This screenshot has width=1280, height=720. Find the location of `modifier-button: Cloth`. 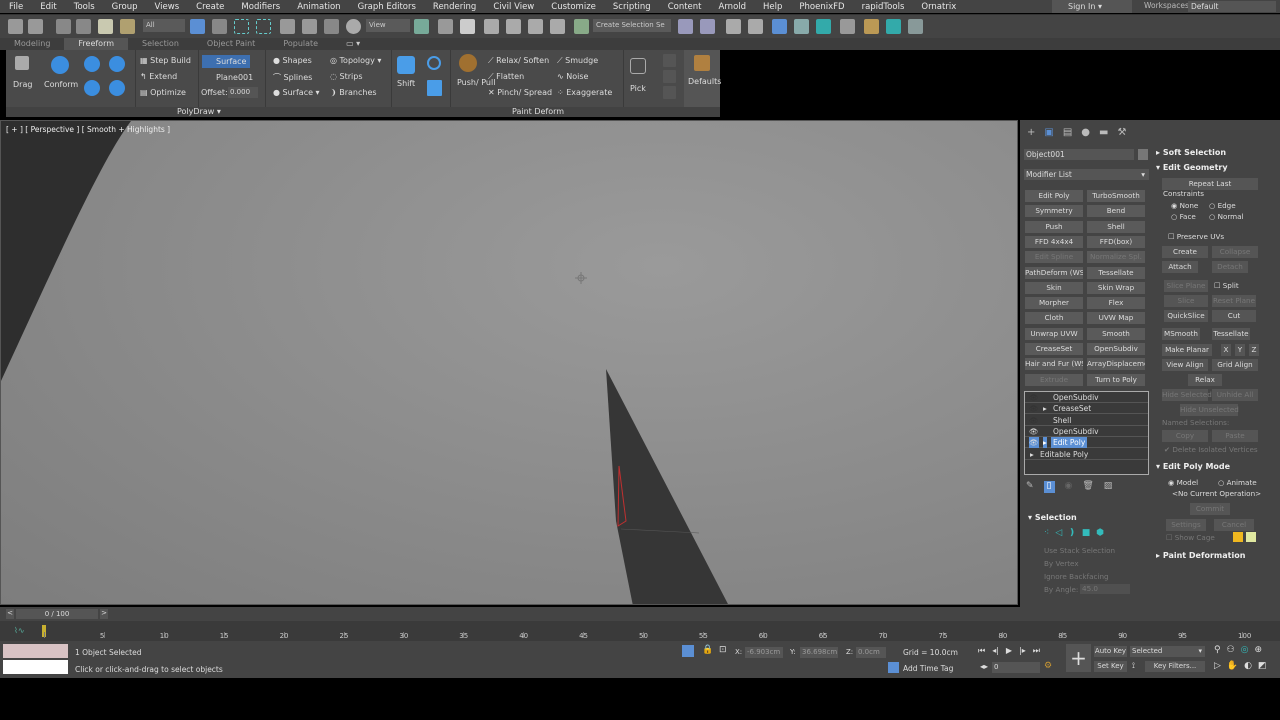

modifier-button: Cloth is located at coordinates (1054, 318).